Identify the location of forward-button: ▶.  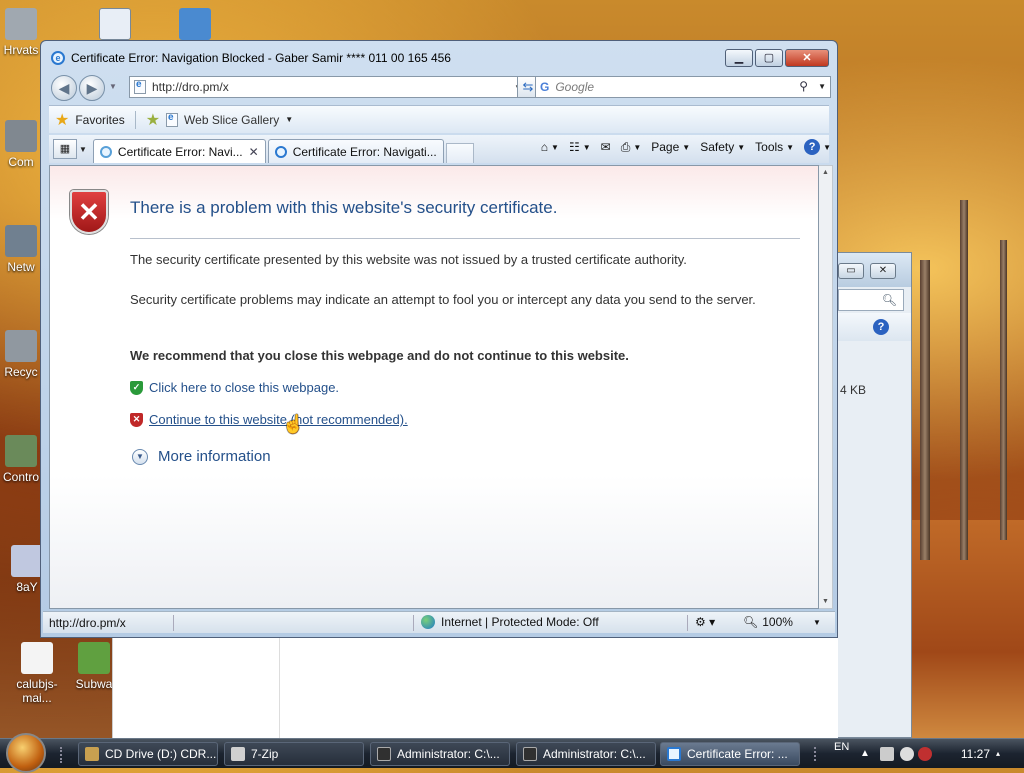
(92, 88).